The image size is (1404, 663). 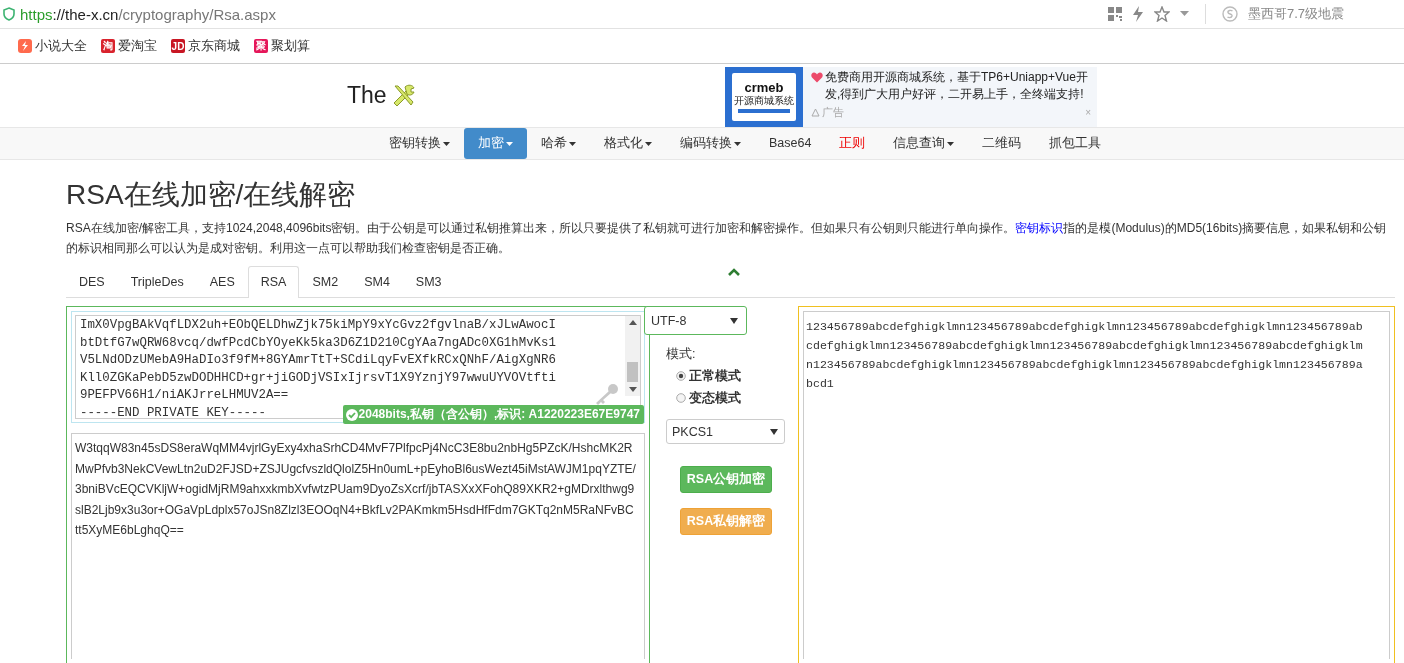 I want to click on search-engine-icon, so click(x=1229, y=14).